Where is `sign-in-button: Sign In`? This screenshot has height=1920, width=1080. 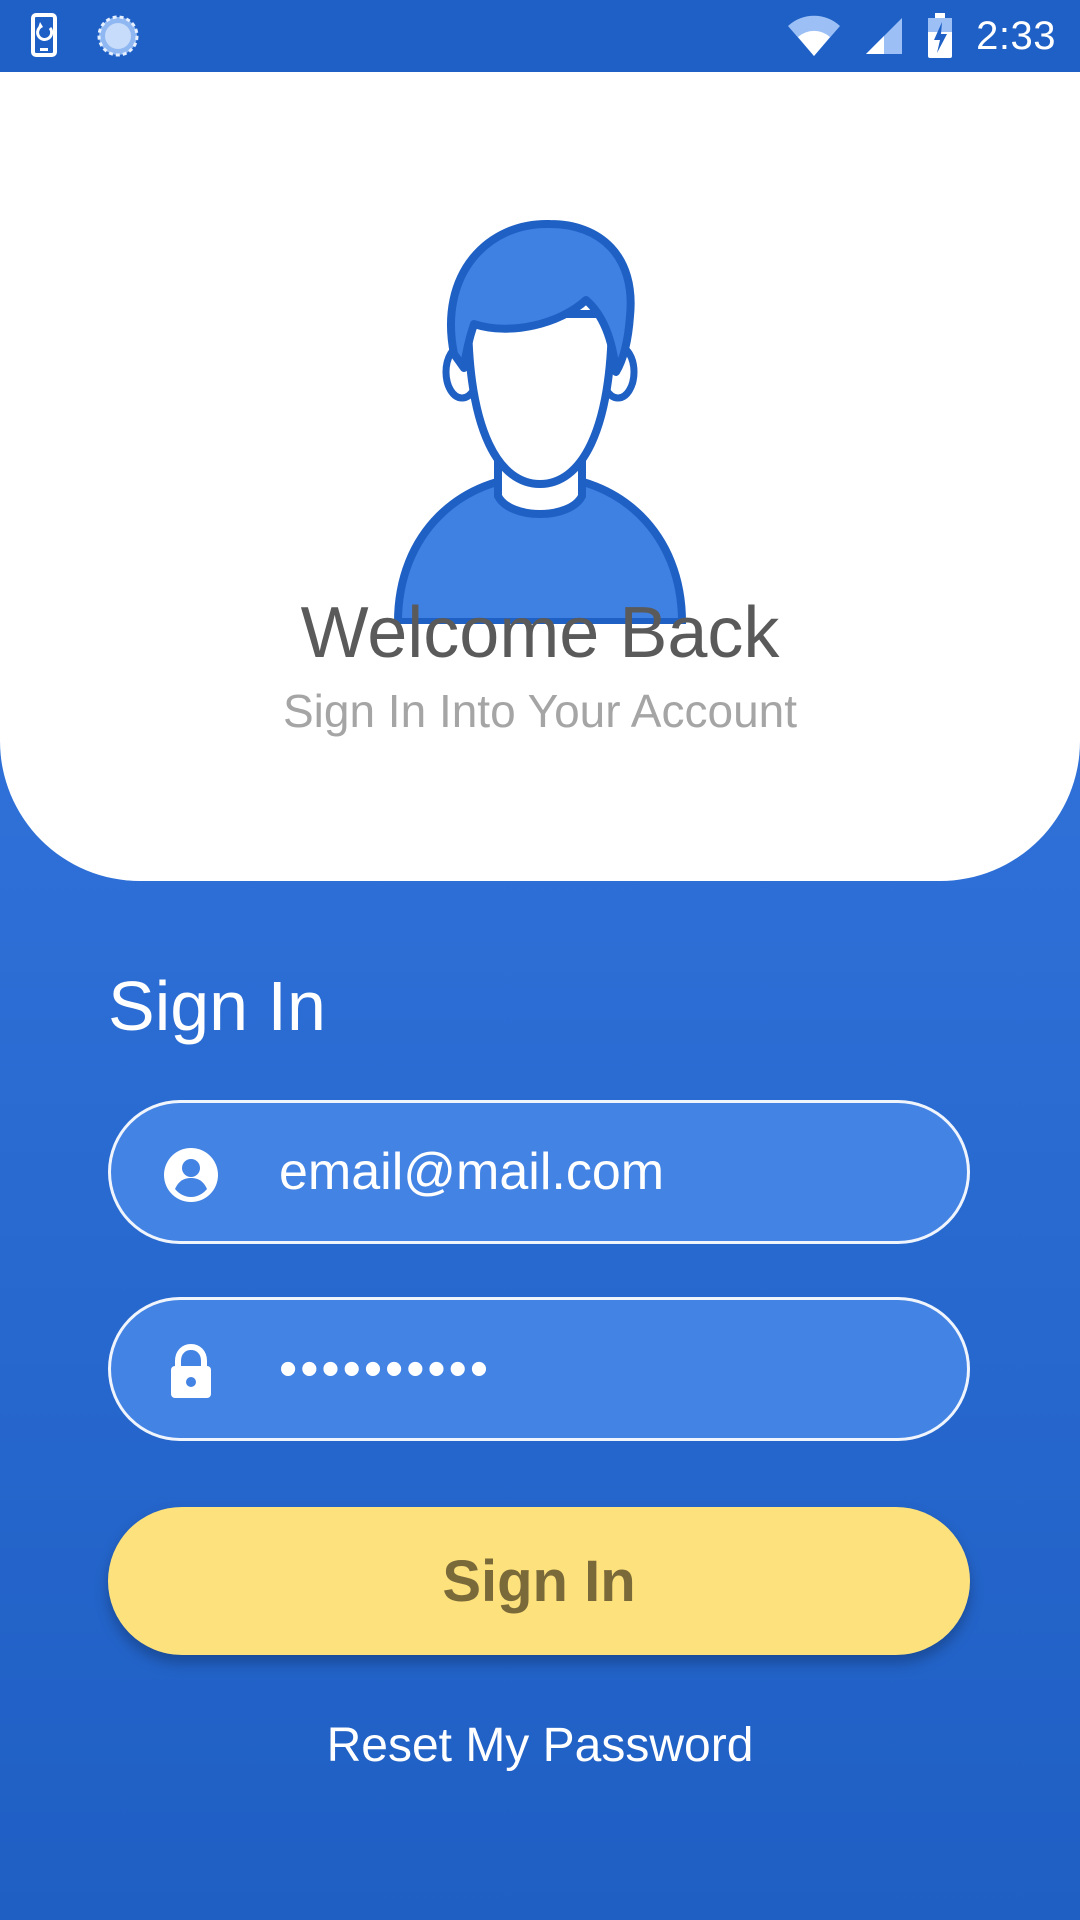 sign-in-button: Sign In is located at coordinates (539, 1581).